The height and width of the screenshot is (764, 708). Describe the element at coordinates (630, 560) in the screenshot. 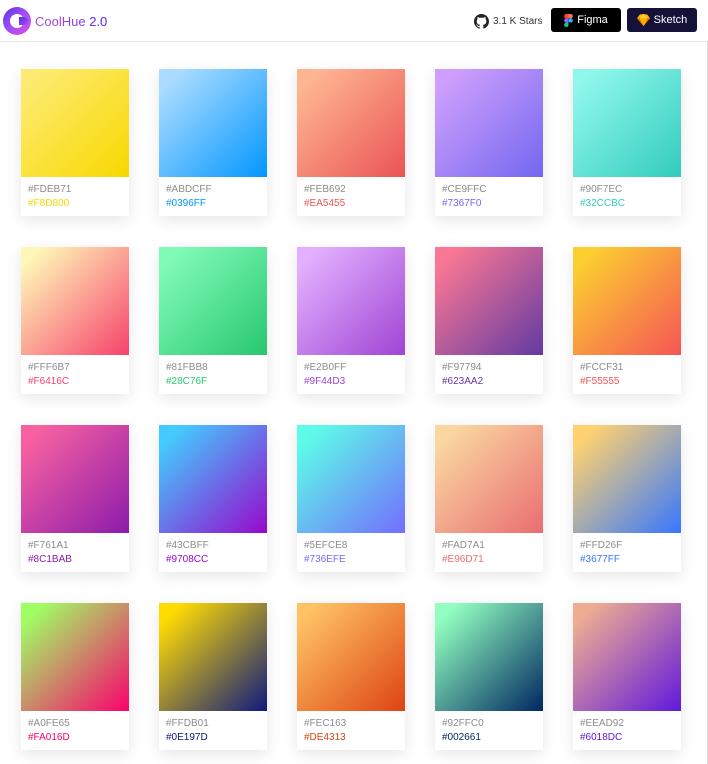

I see `end-color-code: #3677FF` at that location.